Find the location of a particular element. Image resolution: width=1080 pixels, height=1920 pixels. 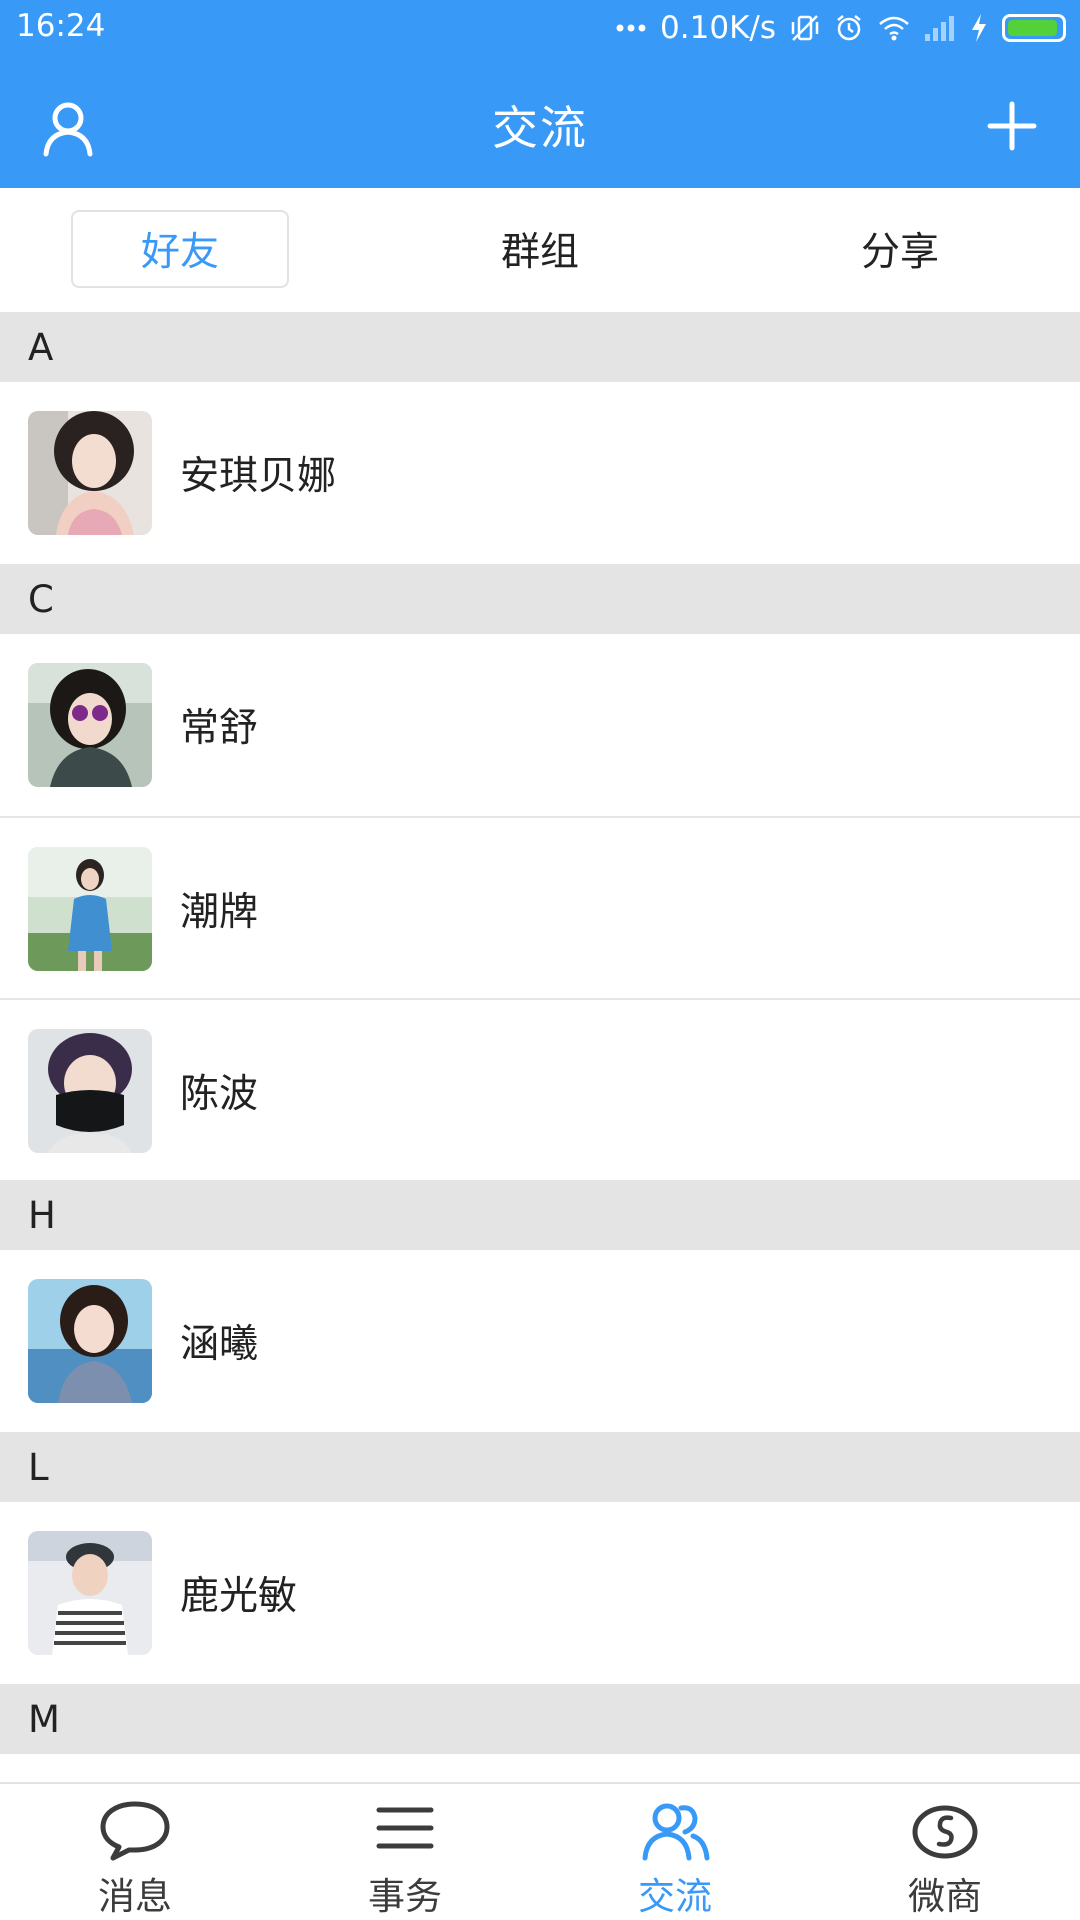

alarm-icon is located at coordinates (849, 28).